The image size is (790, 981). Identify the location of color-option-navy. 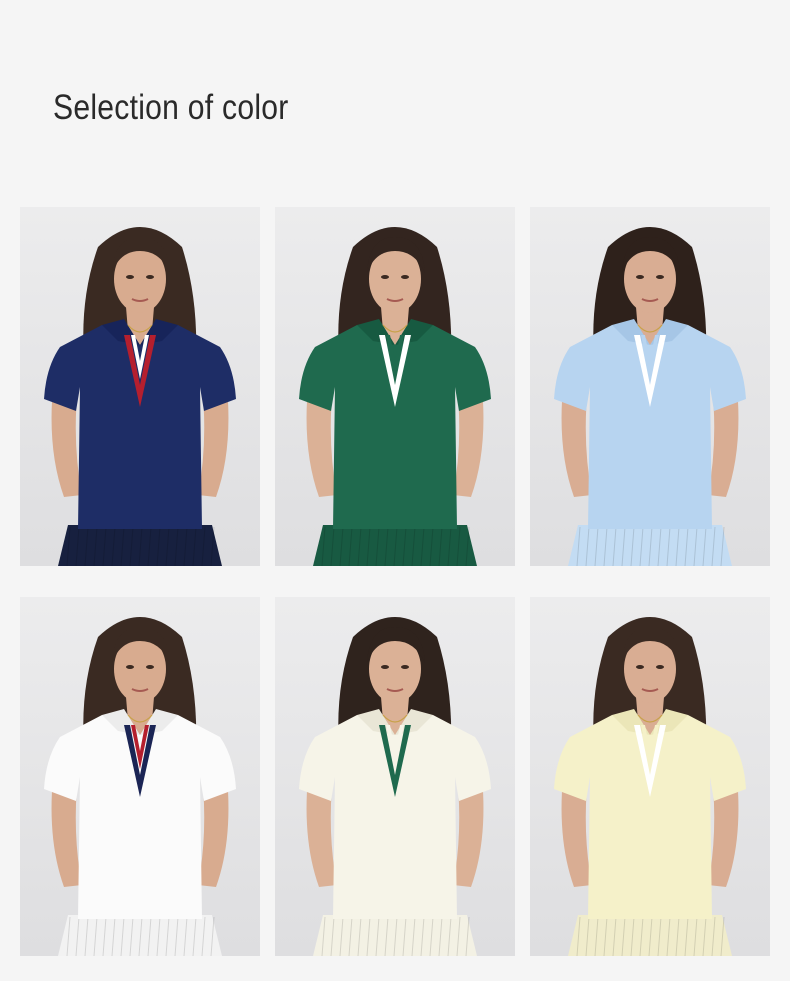
(140, 386).